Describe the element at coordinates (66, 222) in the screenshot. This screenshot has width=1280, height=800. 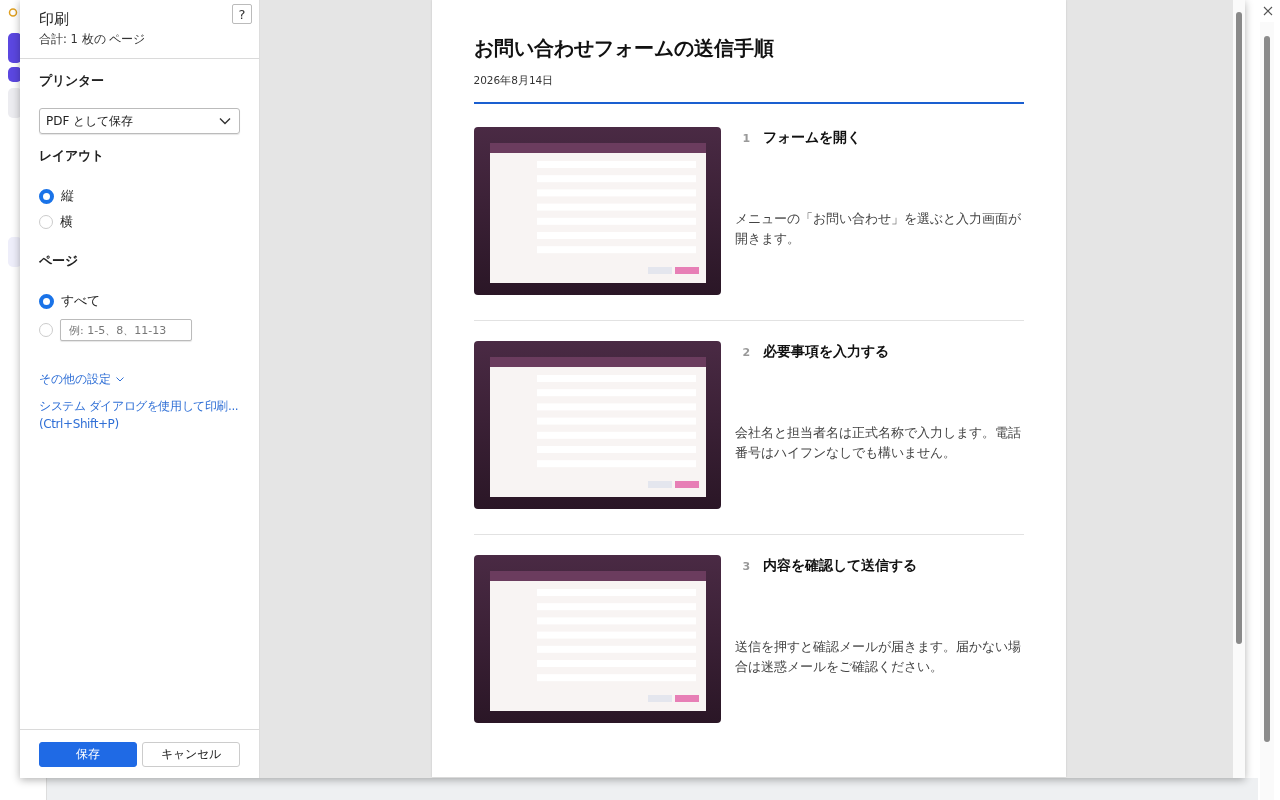
I see `option-label: 横` at that location.